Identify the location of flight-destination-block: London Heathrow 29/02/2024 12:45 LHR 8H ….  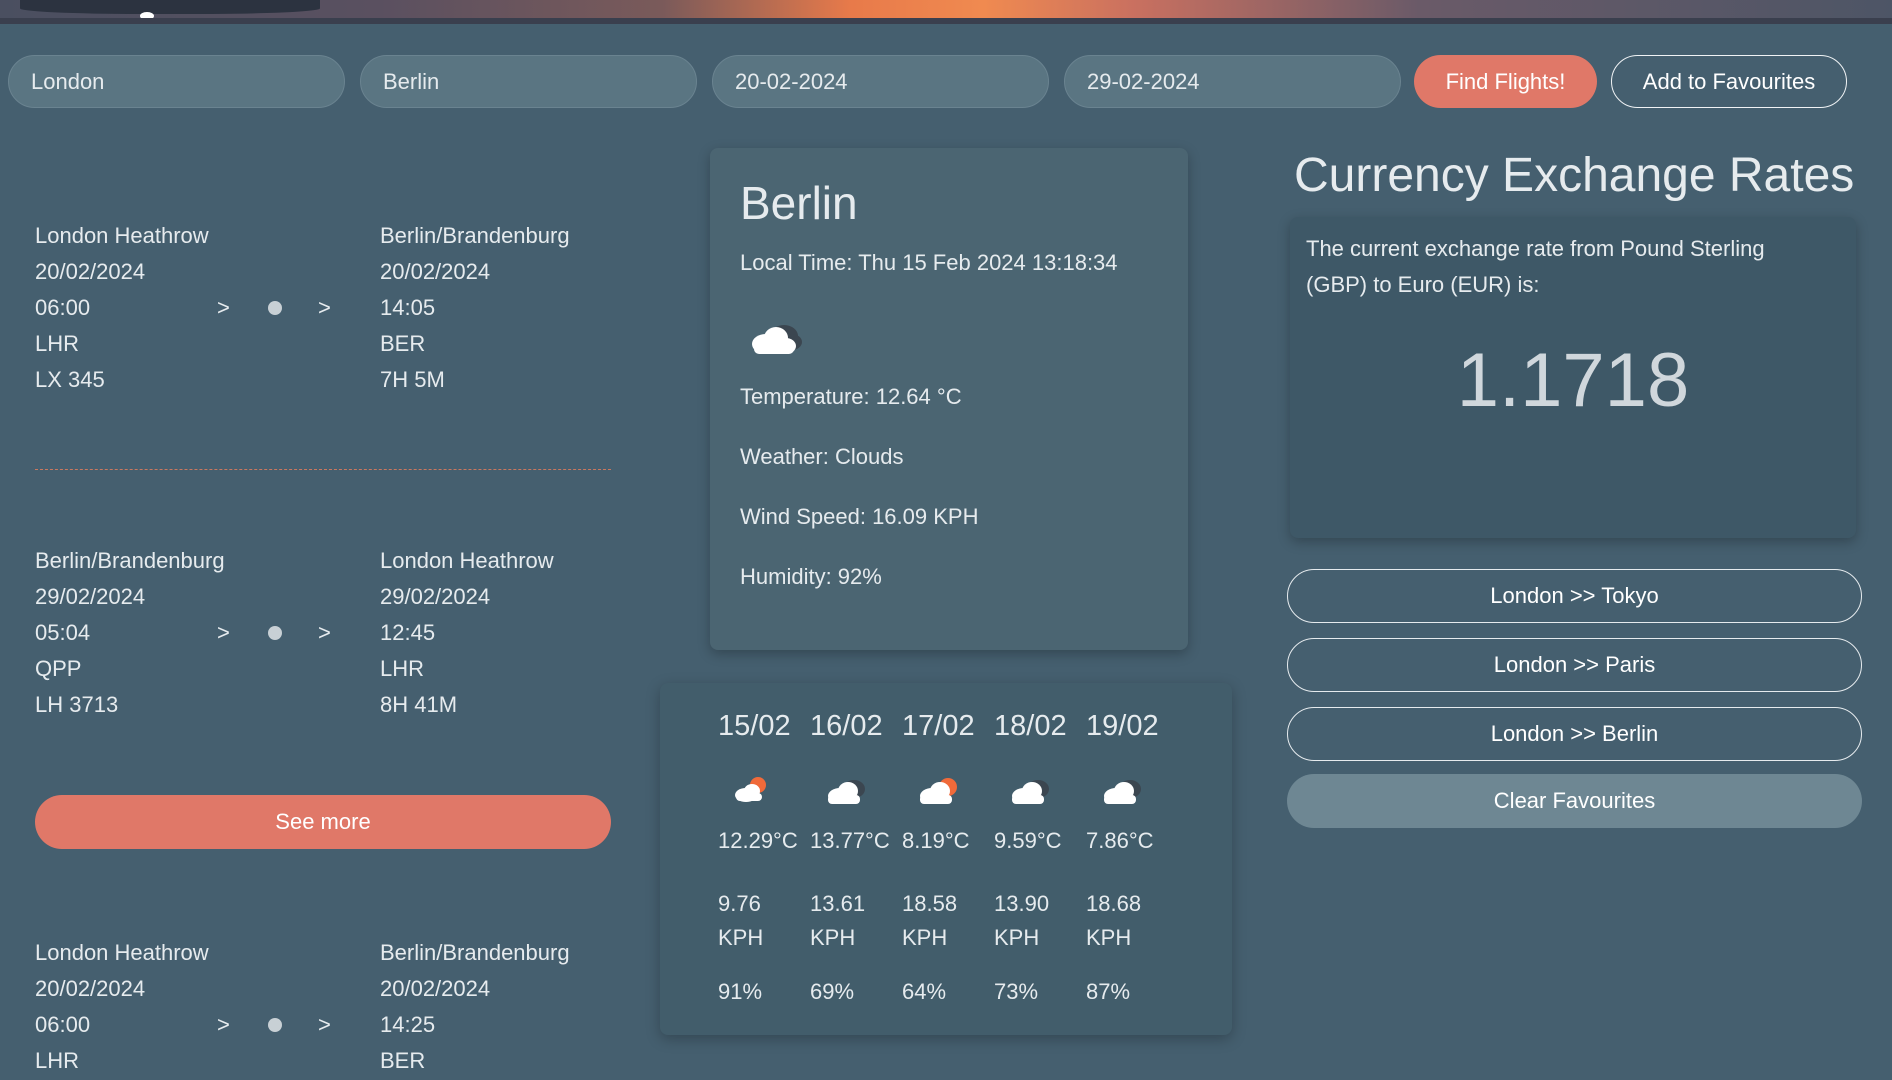
(467, 633).